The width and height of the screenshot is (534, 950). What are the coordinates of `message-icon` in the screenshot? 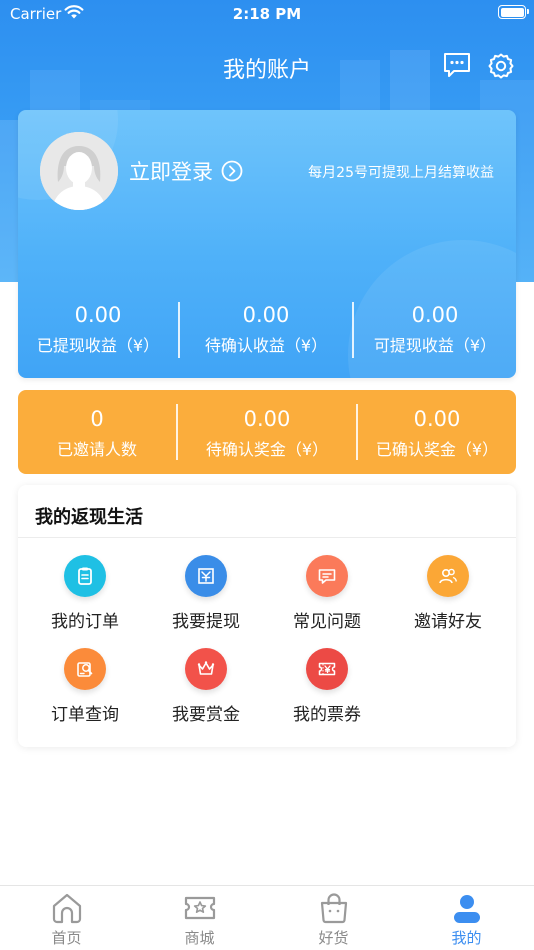 It's located at (457, 65).